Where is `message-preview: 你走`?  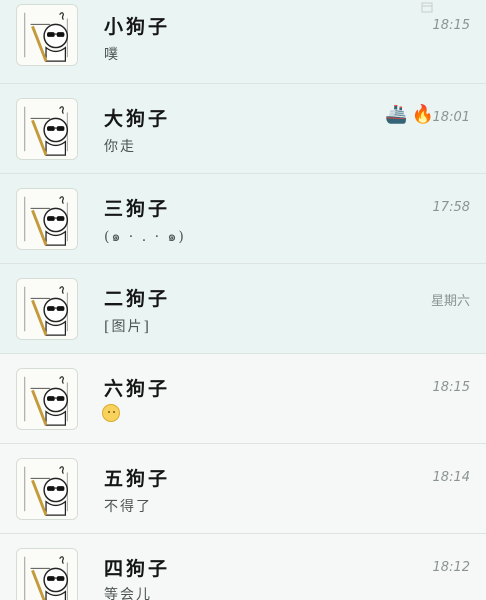
message-preview: 你走 is located at coordinates (120, 147).